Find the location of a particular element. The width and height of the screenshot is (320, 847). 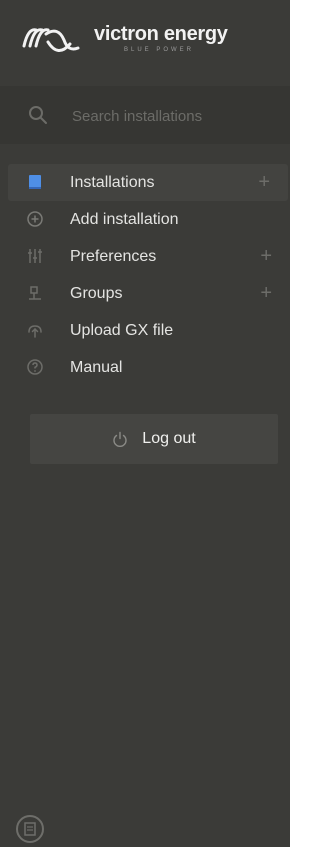

logout-button: Log out is located at coordinates (154, 439).